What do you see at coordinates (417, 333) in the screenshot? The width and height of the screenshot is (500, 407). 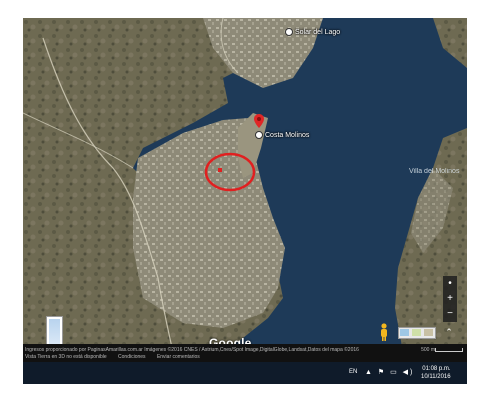 I see `map-layers-thumbnails` at bounding box center [417, 333].